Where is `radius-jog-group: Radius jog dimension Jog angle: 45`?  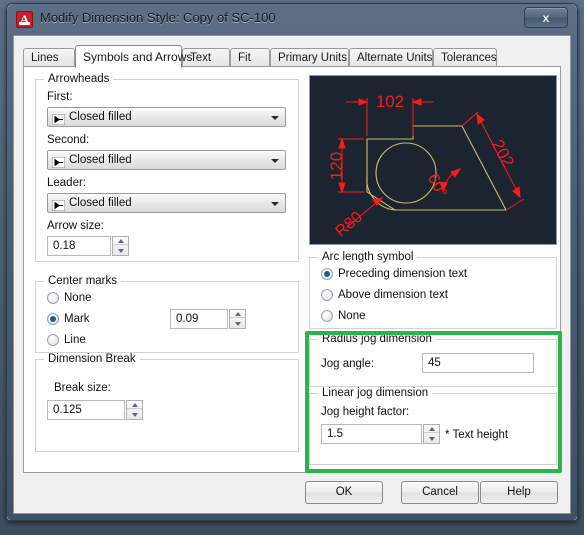 radius-jog-group: Radius jog dimension Jog angle: 45 is located at coordinates (433, 360).